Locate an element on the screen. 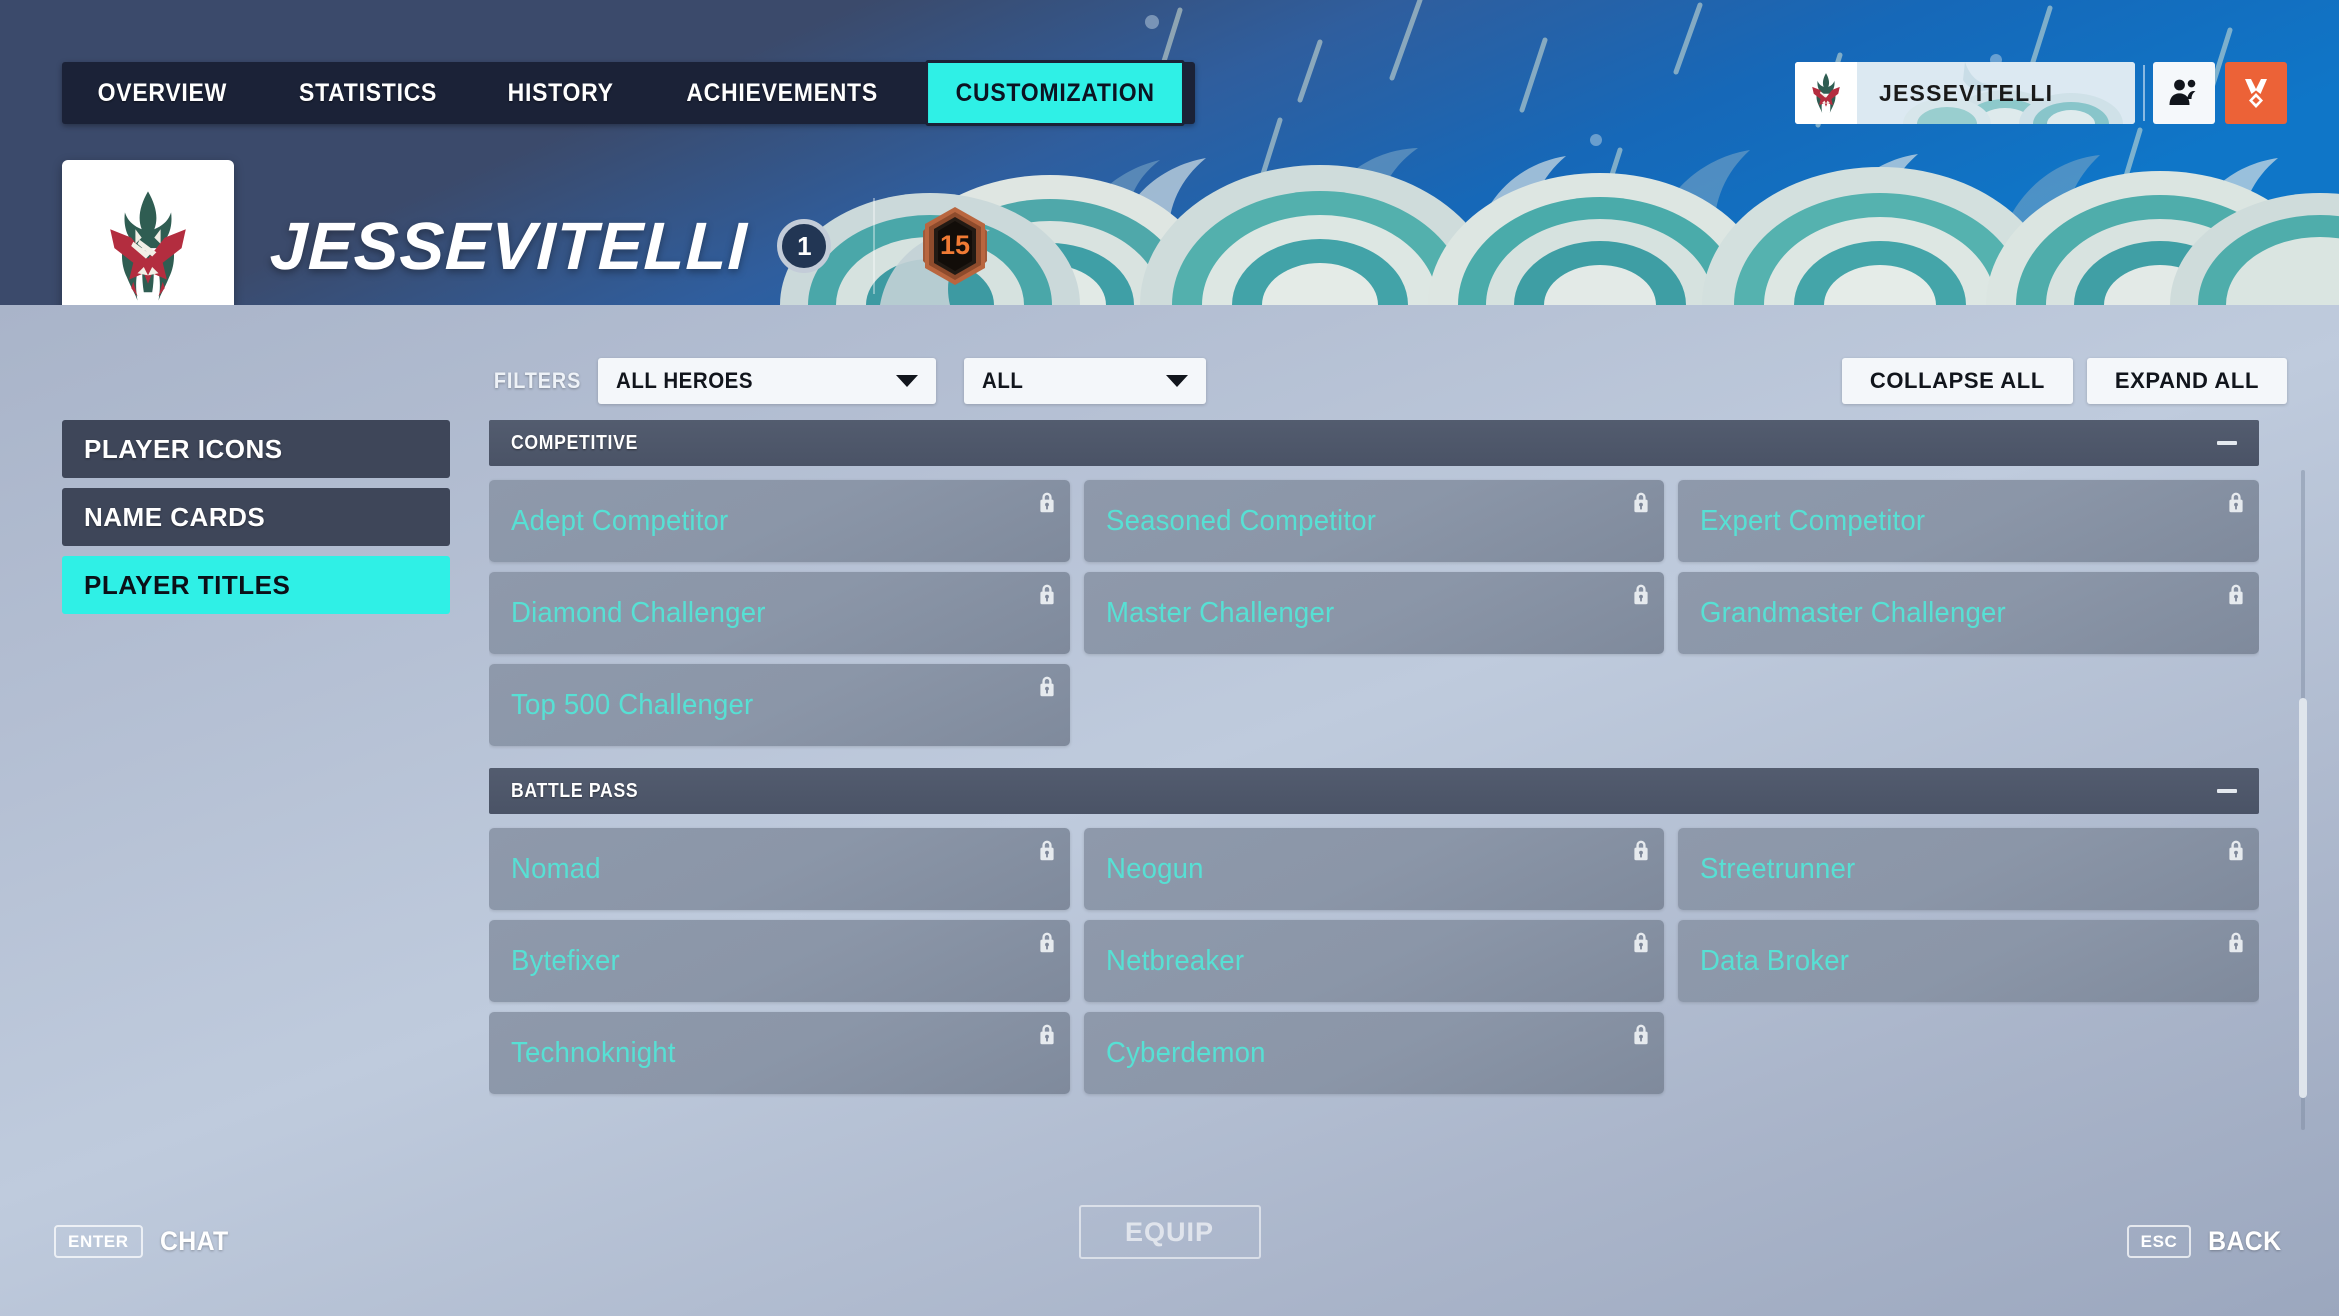 The height and width of the screenshot is (1316, 2339). content-scrollbar is located at coordinates (2303, 800).